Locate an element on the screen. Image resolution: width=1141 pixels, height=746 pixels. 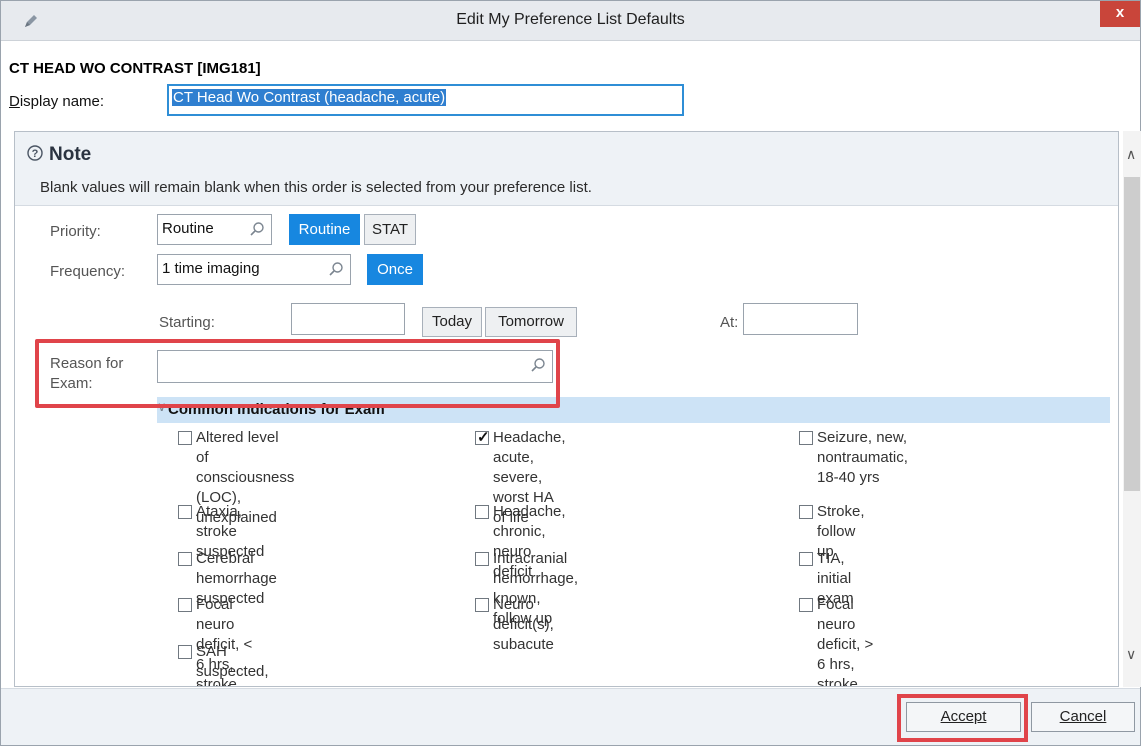
cancel-button: Cancel is located at coordinates (1083, 717).